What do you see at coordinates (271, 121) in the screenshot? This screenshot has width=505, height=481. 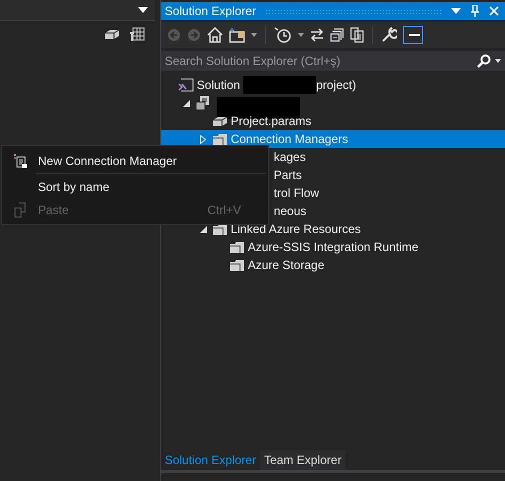 I see `tree-item-label: Project.params` at bounding box center [271, 121].